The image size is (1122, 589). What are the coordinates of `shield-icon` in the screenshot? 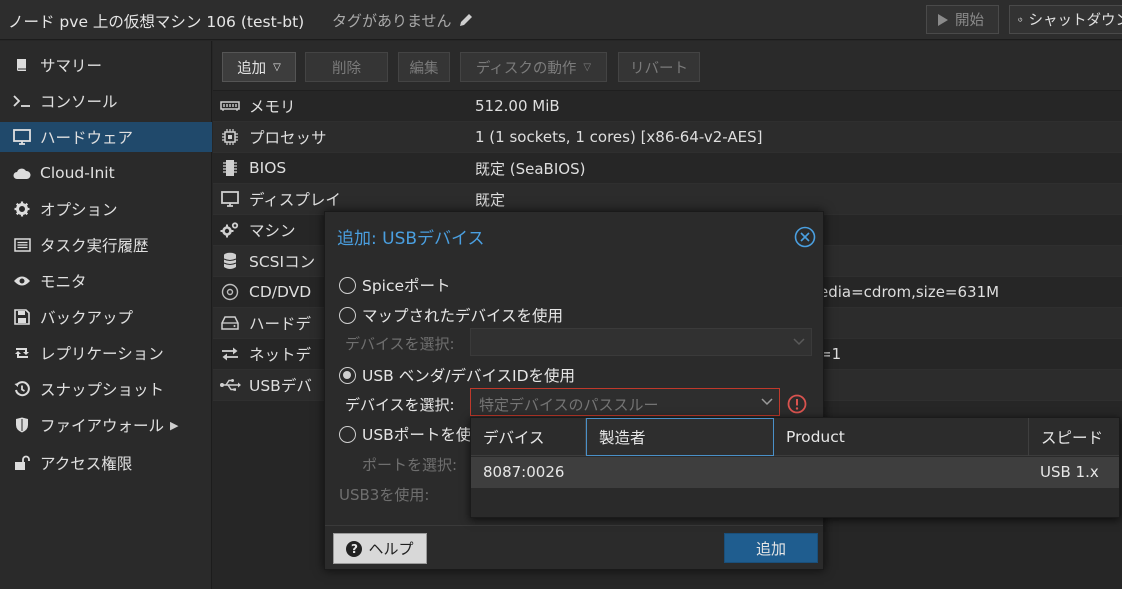 It's located at (22, 425).